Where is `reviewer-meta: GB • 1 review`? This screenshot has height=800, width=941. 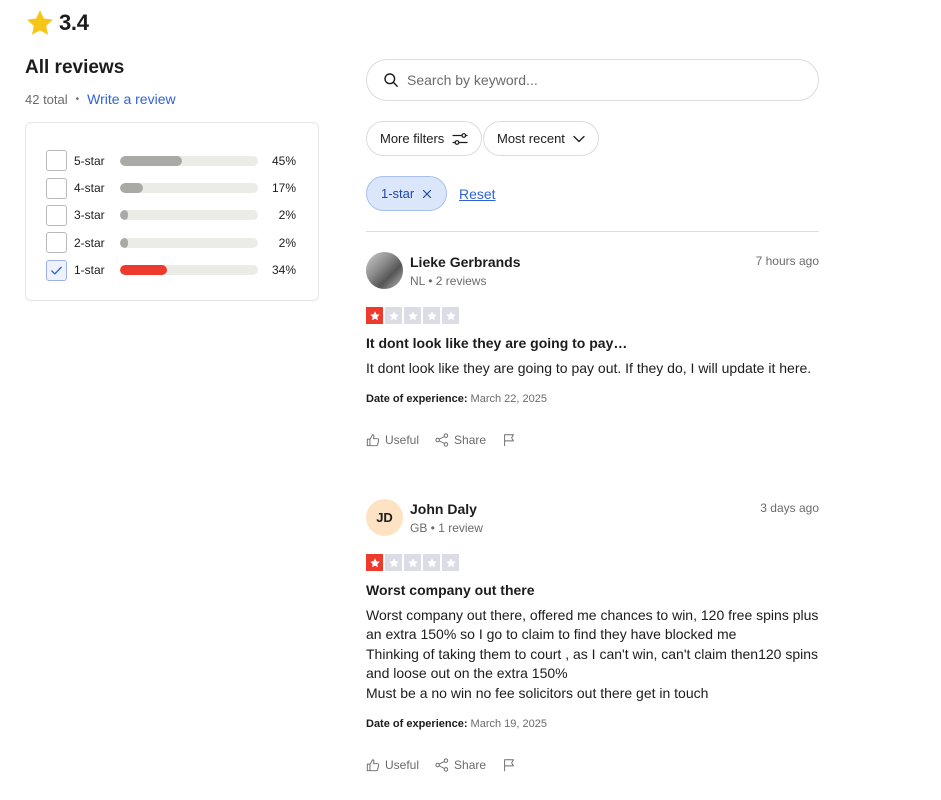 reviewer-meta: GB • 1 review is located at coordinates (446, 528).